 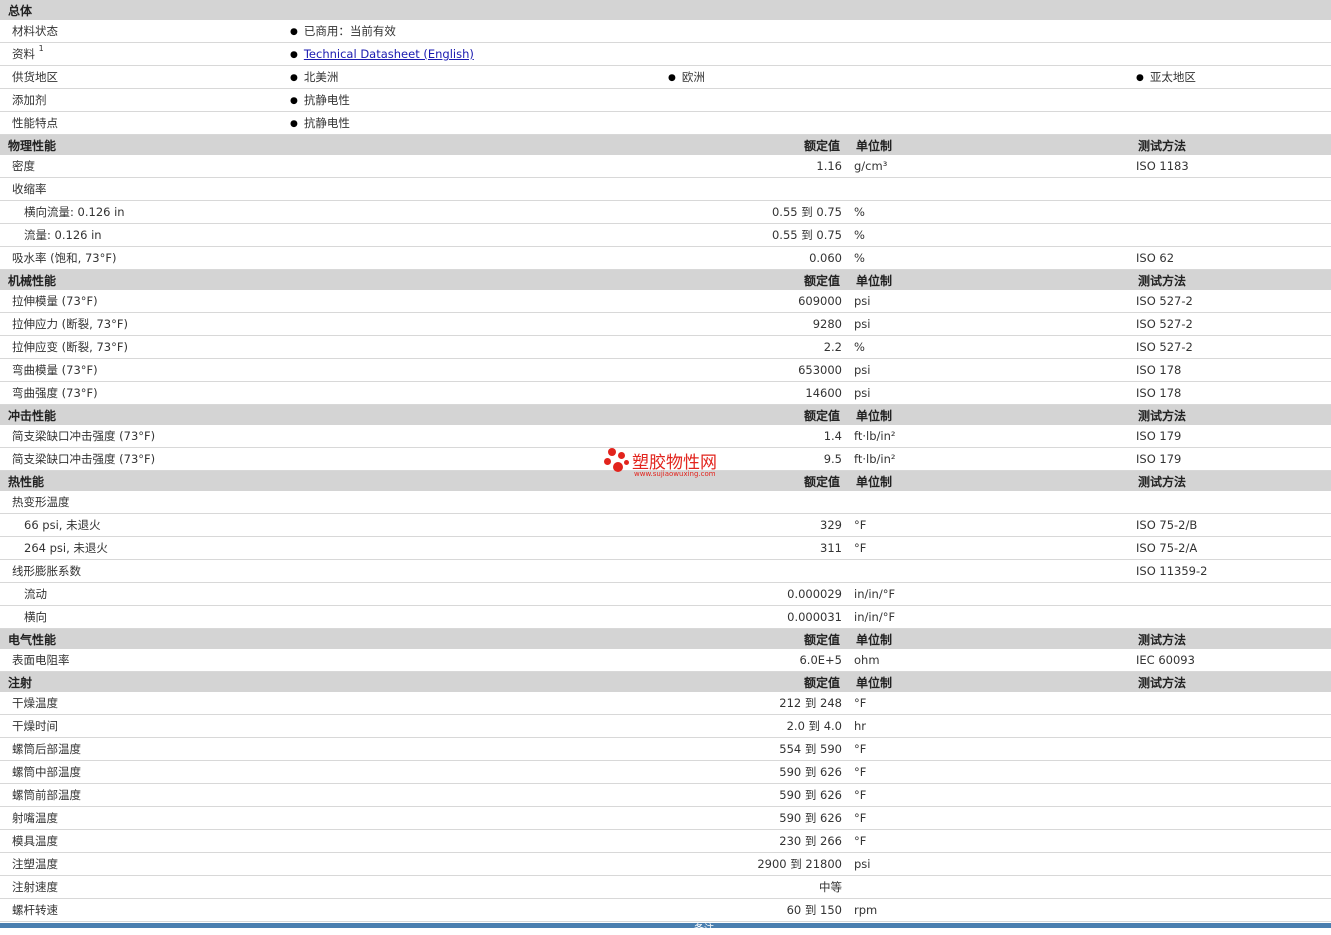 I want to click on row-label: 螺筒中部温度, so click(x=143, y=772).